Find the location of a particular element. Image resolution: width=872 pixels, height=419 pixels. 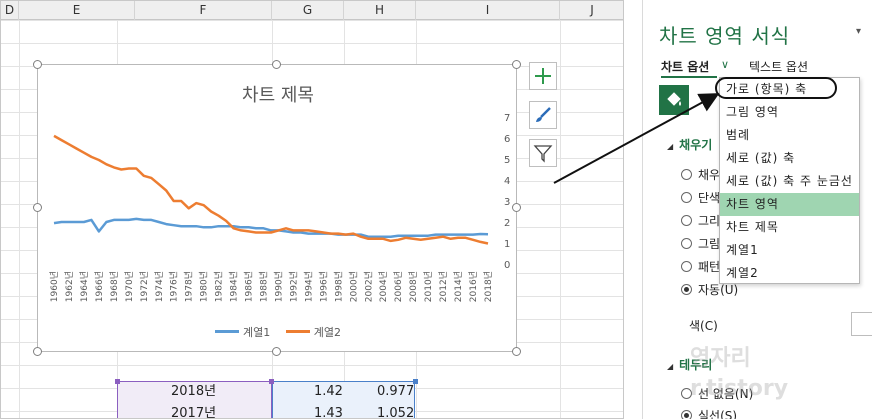

cell-series1: 1.42 is located at coordinates (328, 392).